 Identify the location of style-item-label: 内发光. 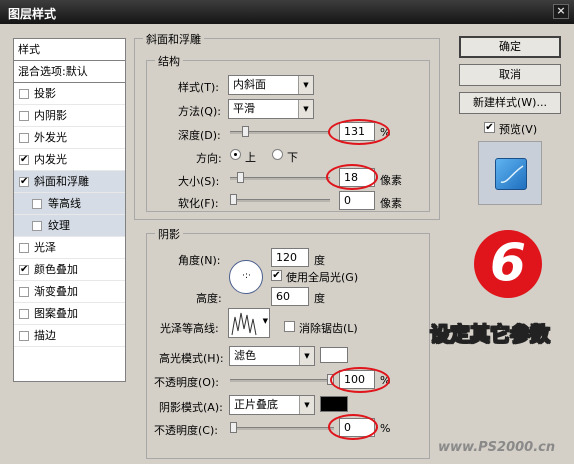
(50, 159).